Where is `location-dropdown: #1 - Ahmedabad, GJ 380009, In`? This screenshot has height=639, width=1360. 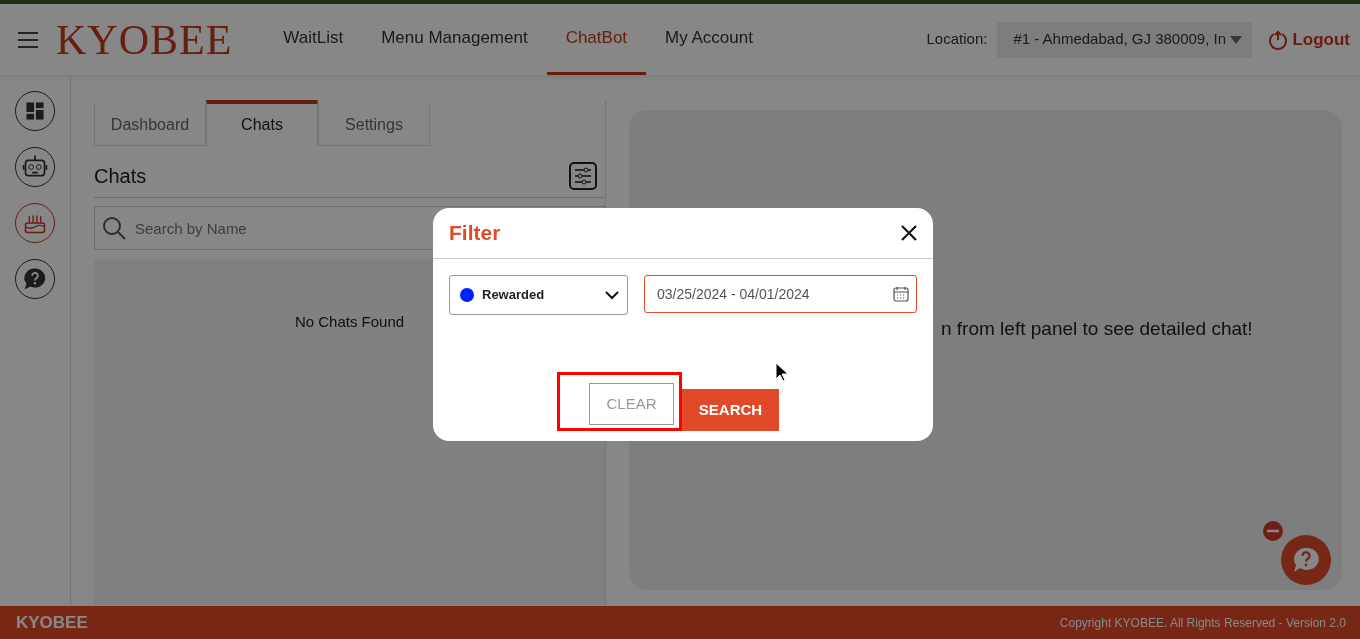
location-dropdown: #1 - Ahmedabad, GJ 380009, In is located at coordinates (1125, 39).